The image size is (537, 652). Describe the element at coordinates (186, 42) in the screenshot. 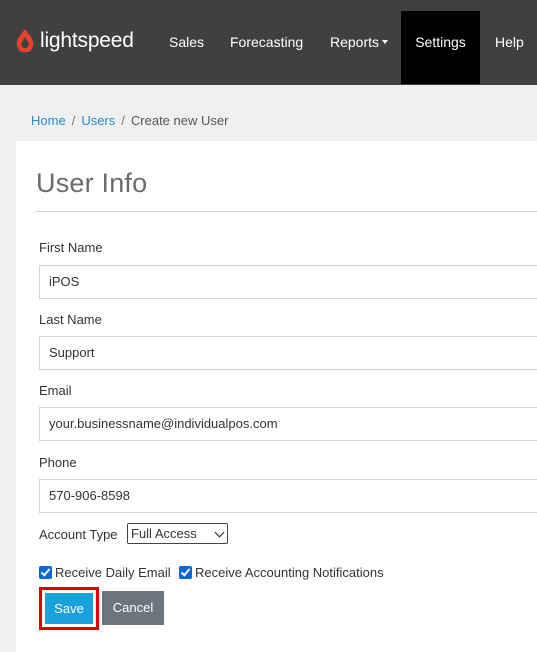

I see `nav-sales: Sales` at that location.